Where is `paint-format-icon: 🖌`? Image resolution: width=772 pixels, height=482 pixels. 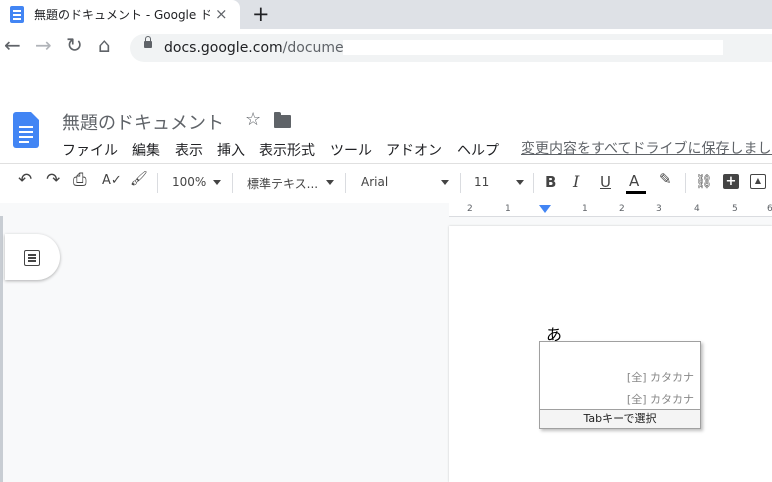 paint-format-icon: 🖌 is located at coordinates (139, 179).